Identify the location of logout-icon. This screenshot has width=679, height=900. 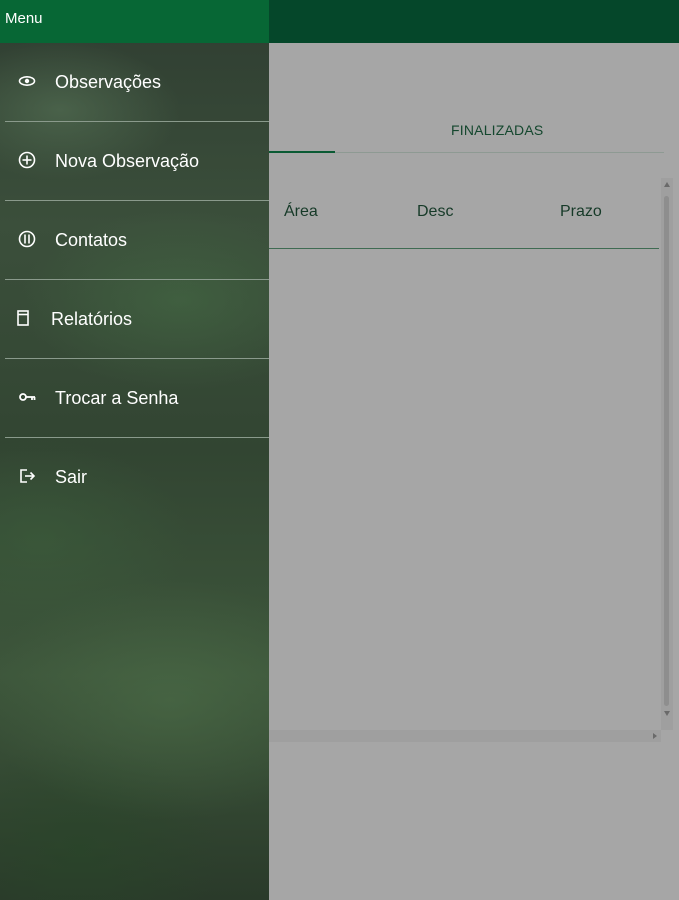
(27, 476).